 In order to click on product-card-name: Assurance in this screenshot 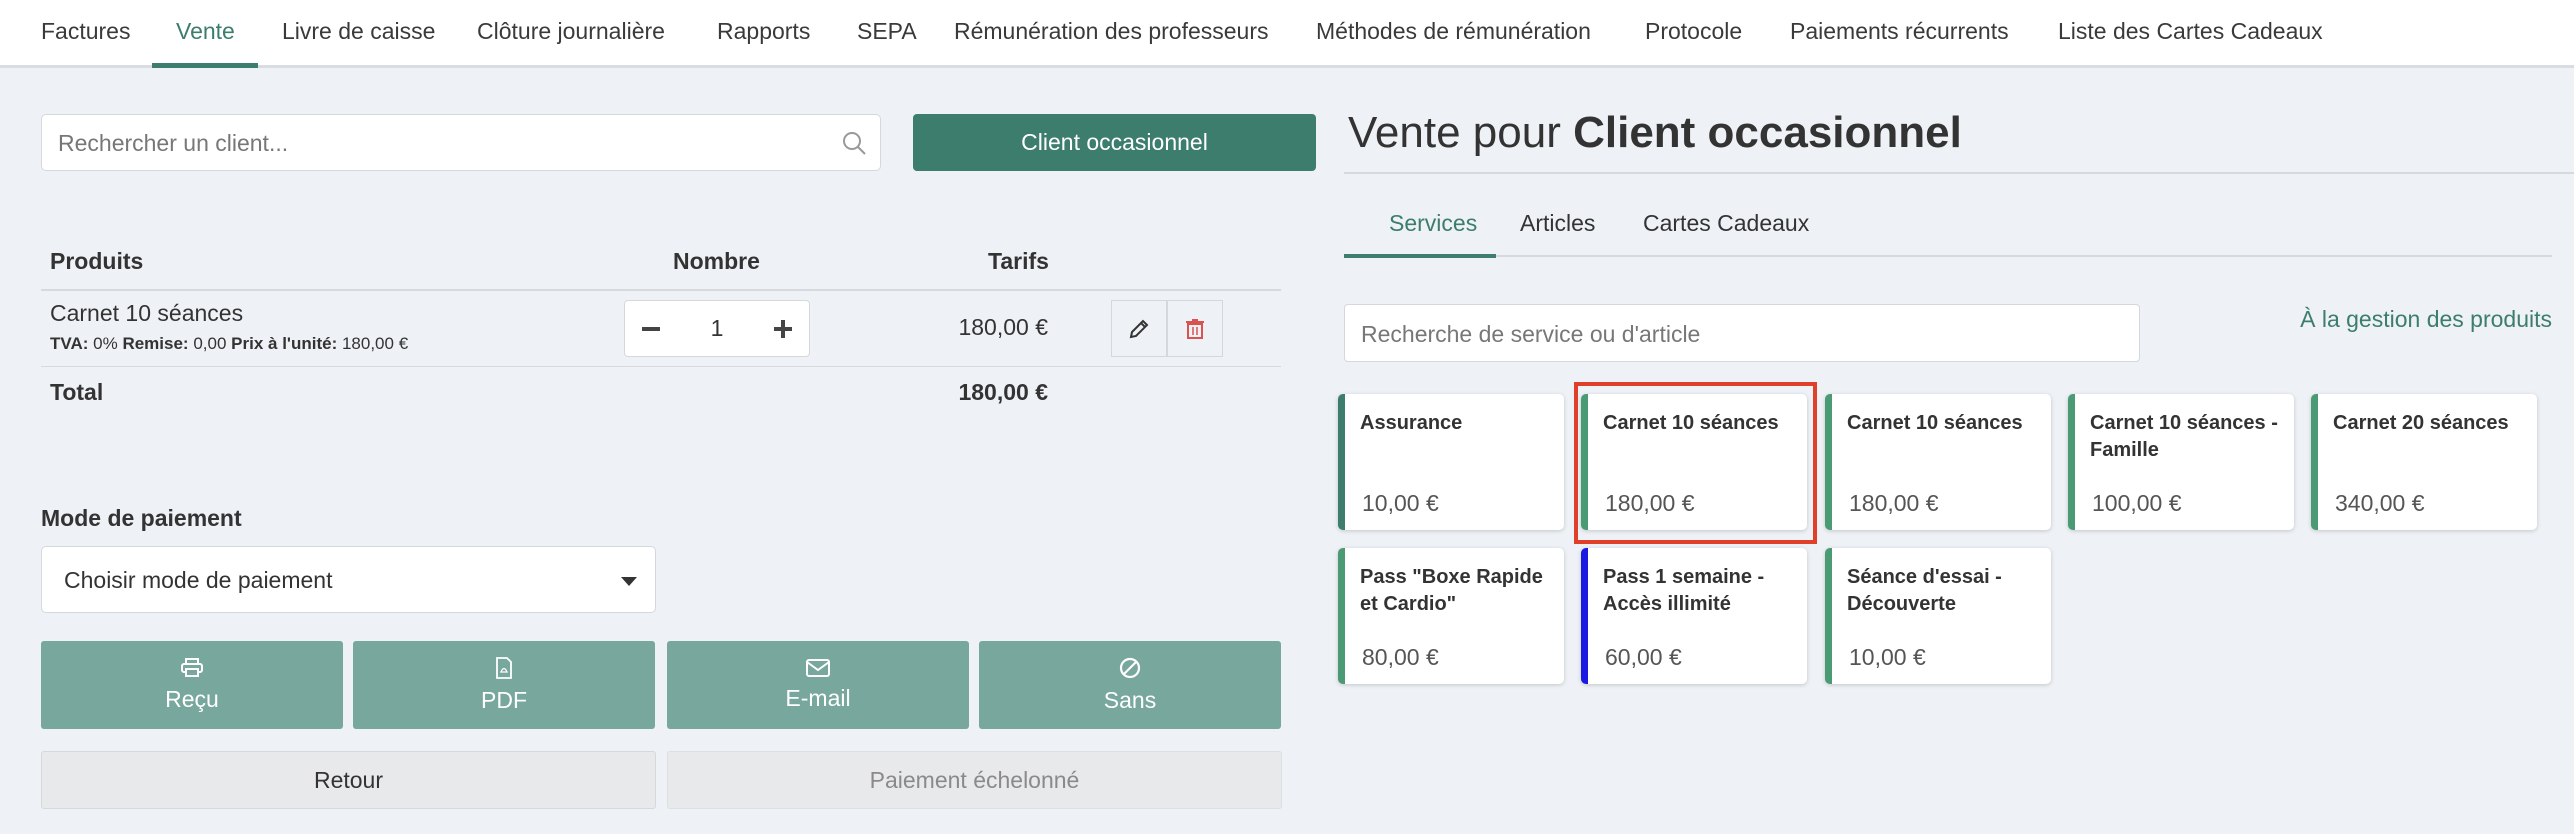, I will do `click(1411, 423)`.